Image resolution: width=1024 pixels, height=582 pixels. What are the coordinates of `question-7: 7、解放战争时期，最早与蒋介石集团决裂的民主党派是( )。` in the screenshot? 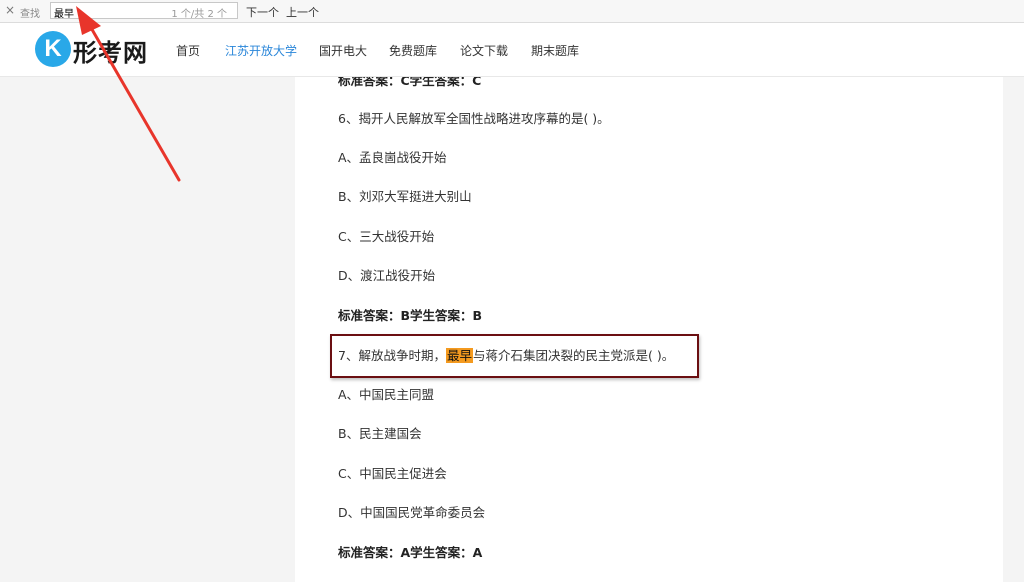 It's located at (506, 354).